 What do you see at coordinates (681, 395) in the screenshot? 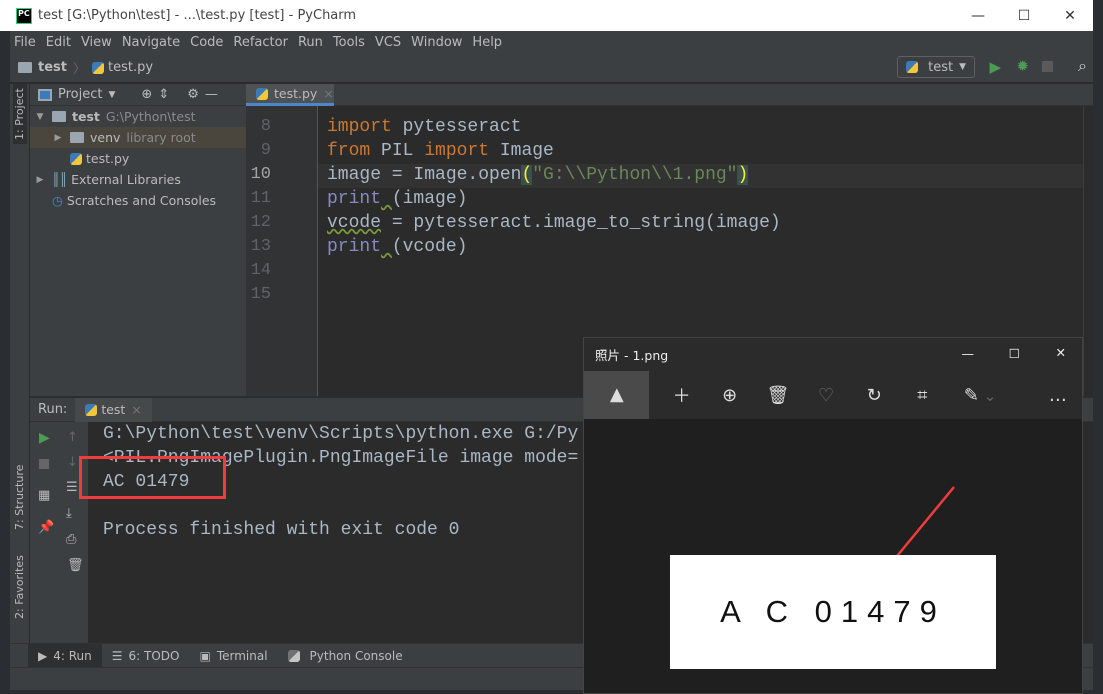
I see `add-icon: ＋` at bounding box center [681, 395].